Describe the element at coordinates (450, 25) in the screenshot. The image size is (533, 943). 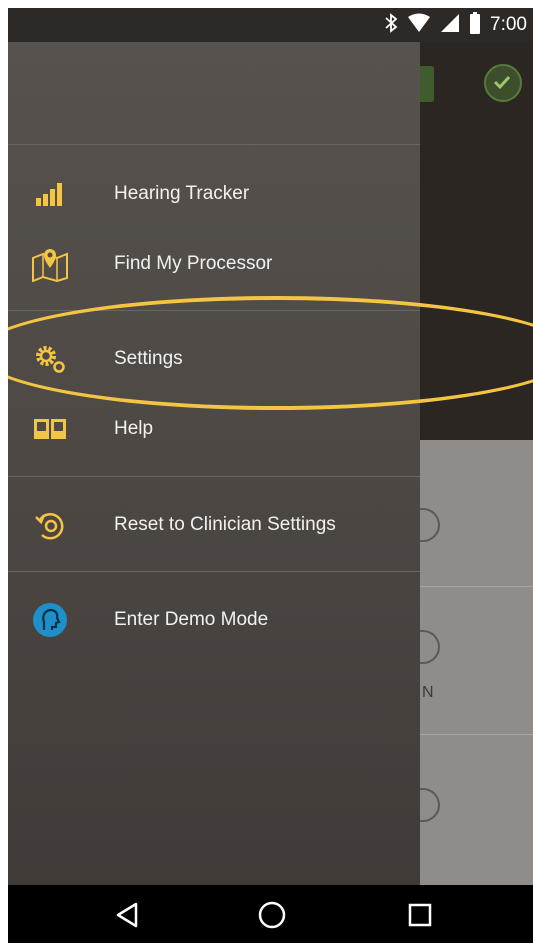
I see `cell-signal-icon` at that location.